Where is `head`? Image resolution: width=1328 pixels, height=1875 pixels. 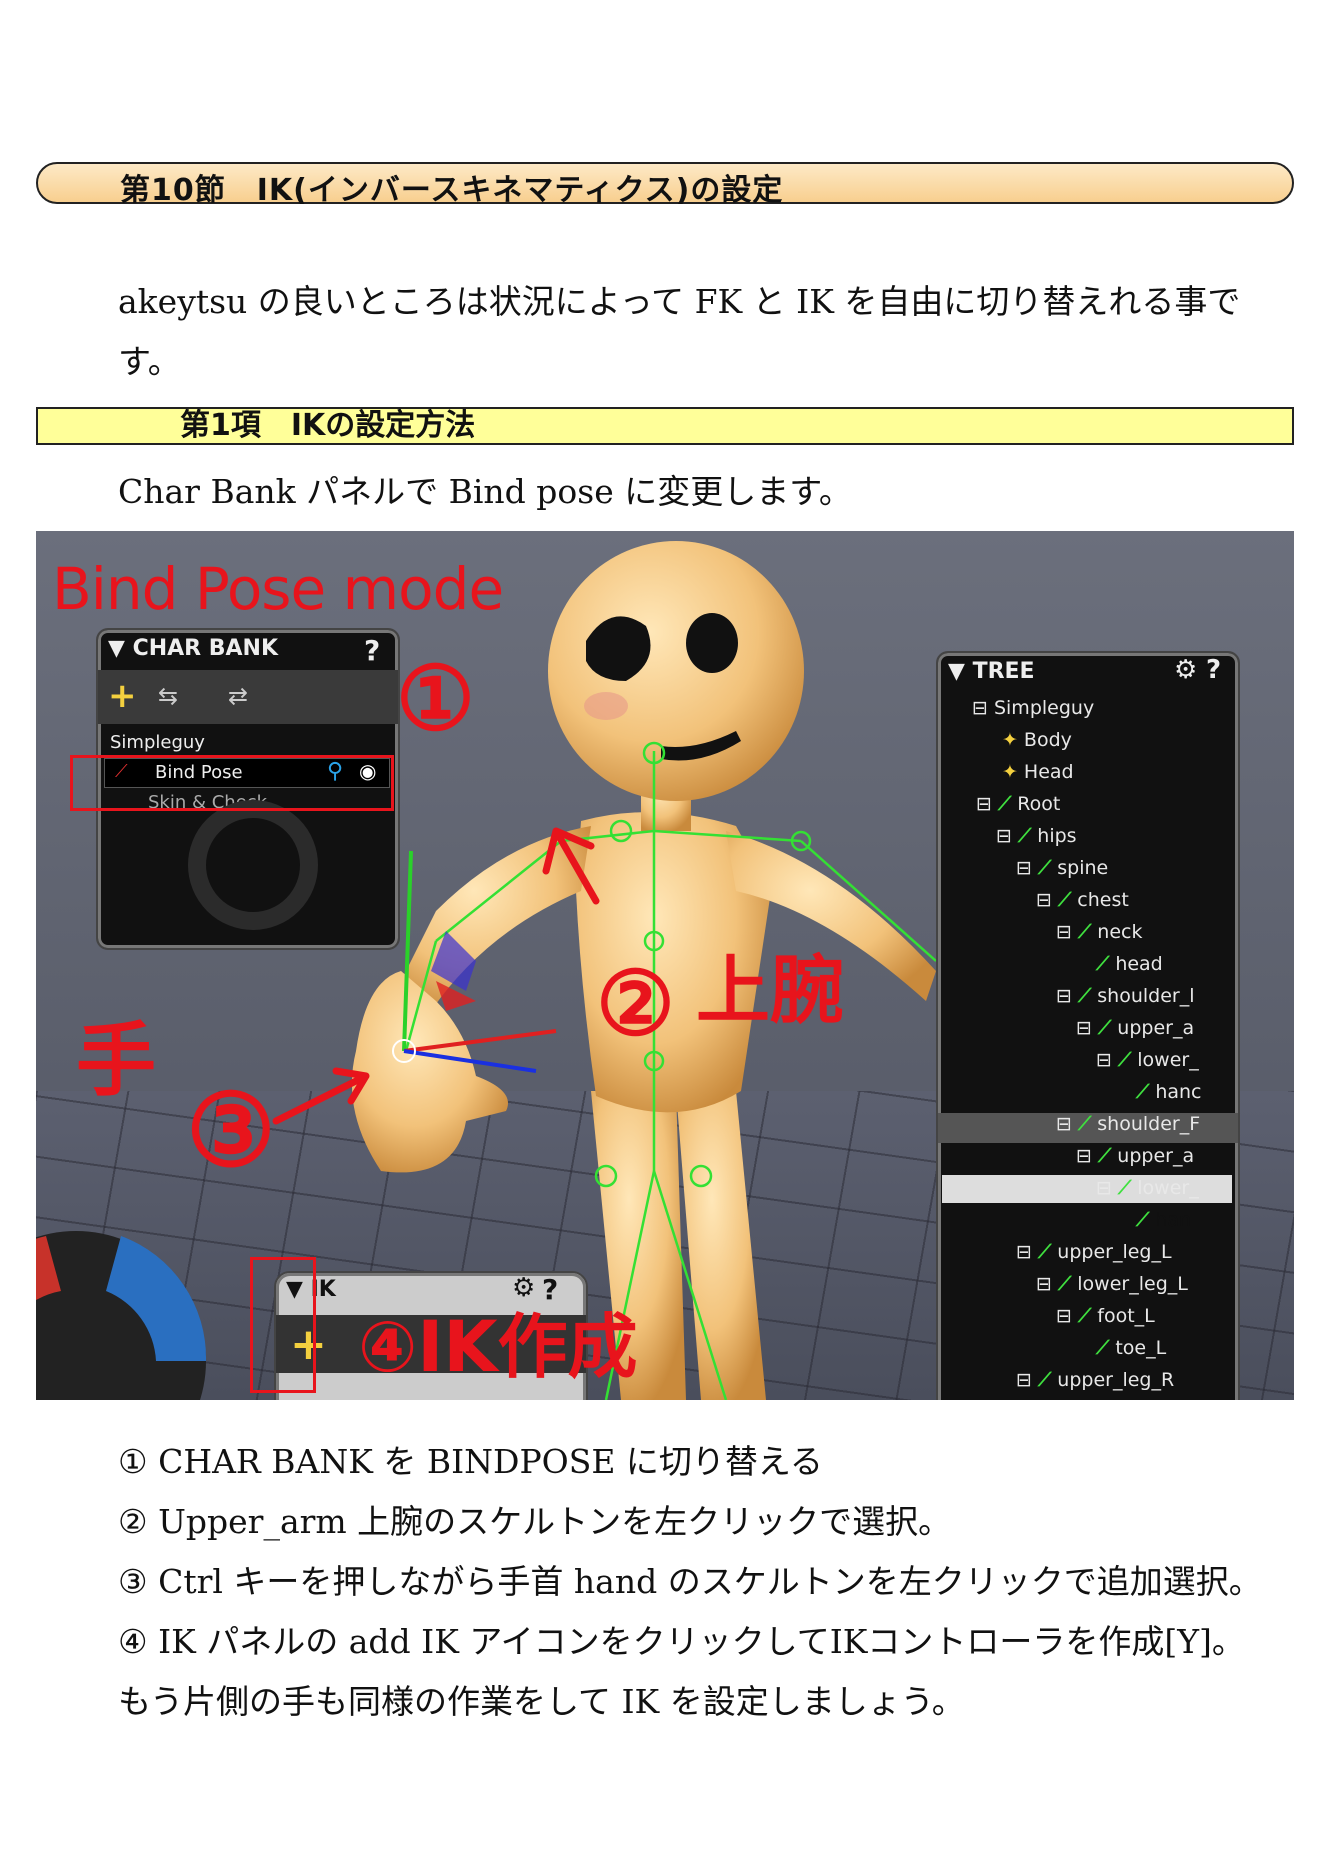
head is located at coordinates (676, 671).